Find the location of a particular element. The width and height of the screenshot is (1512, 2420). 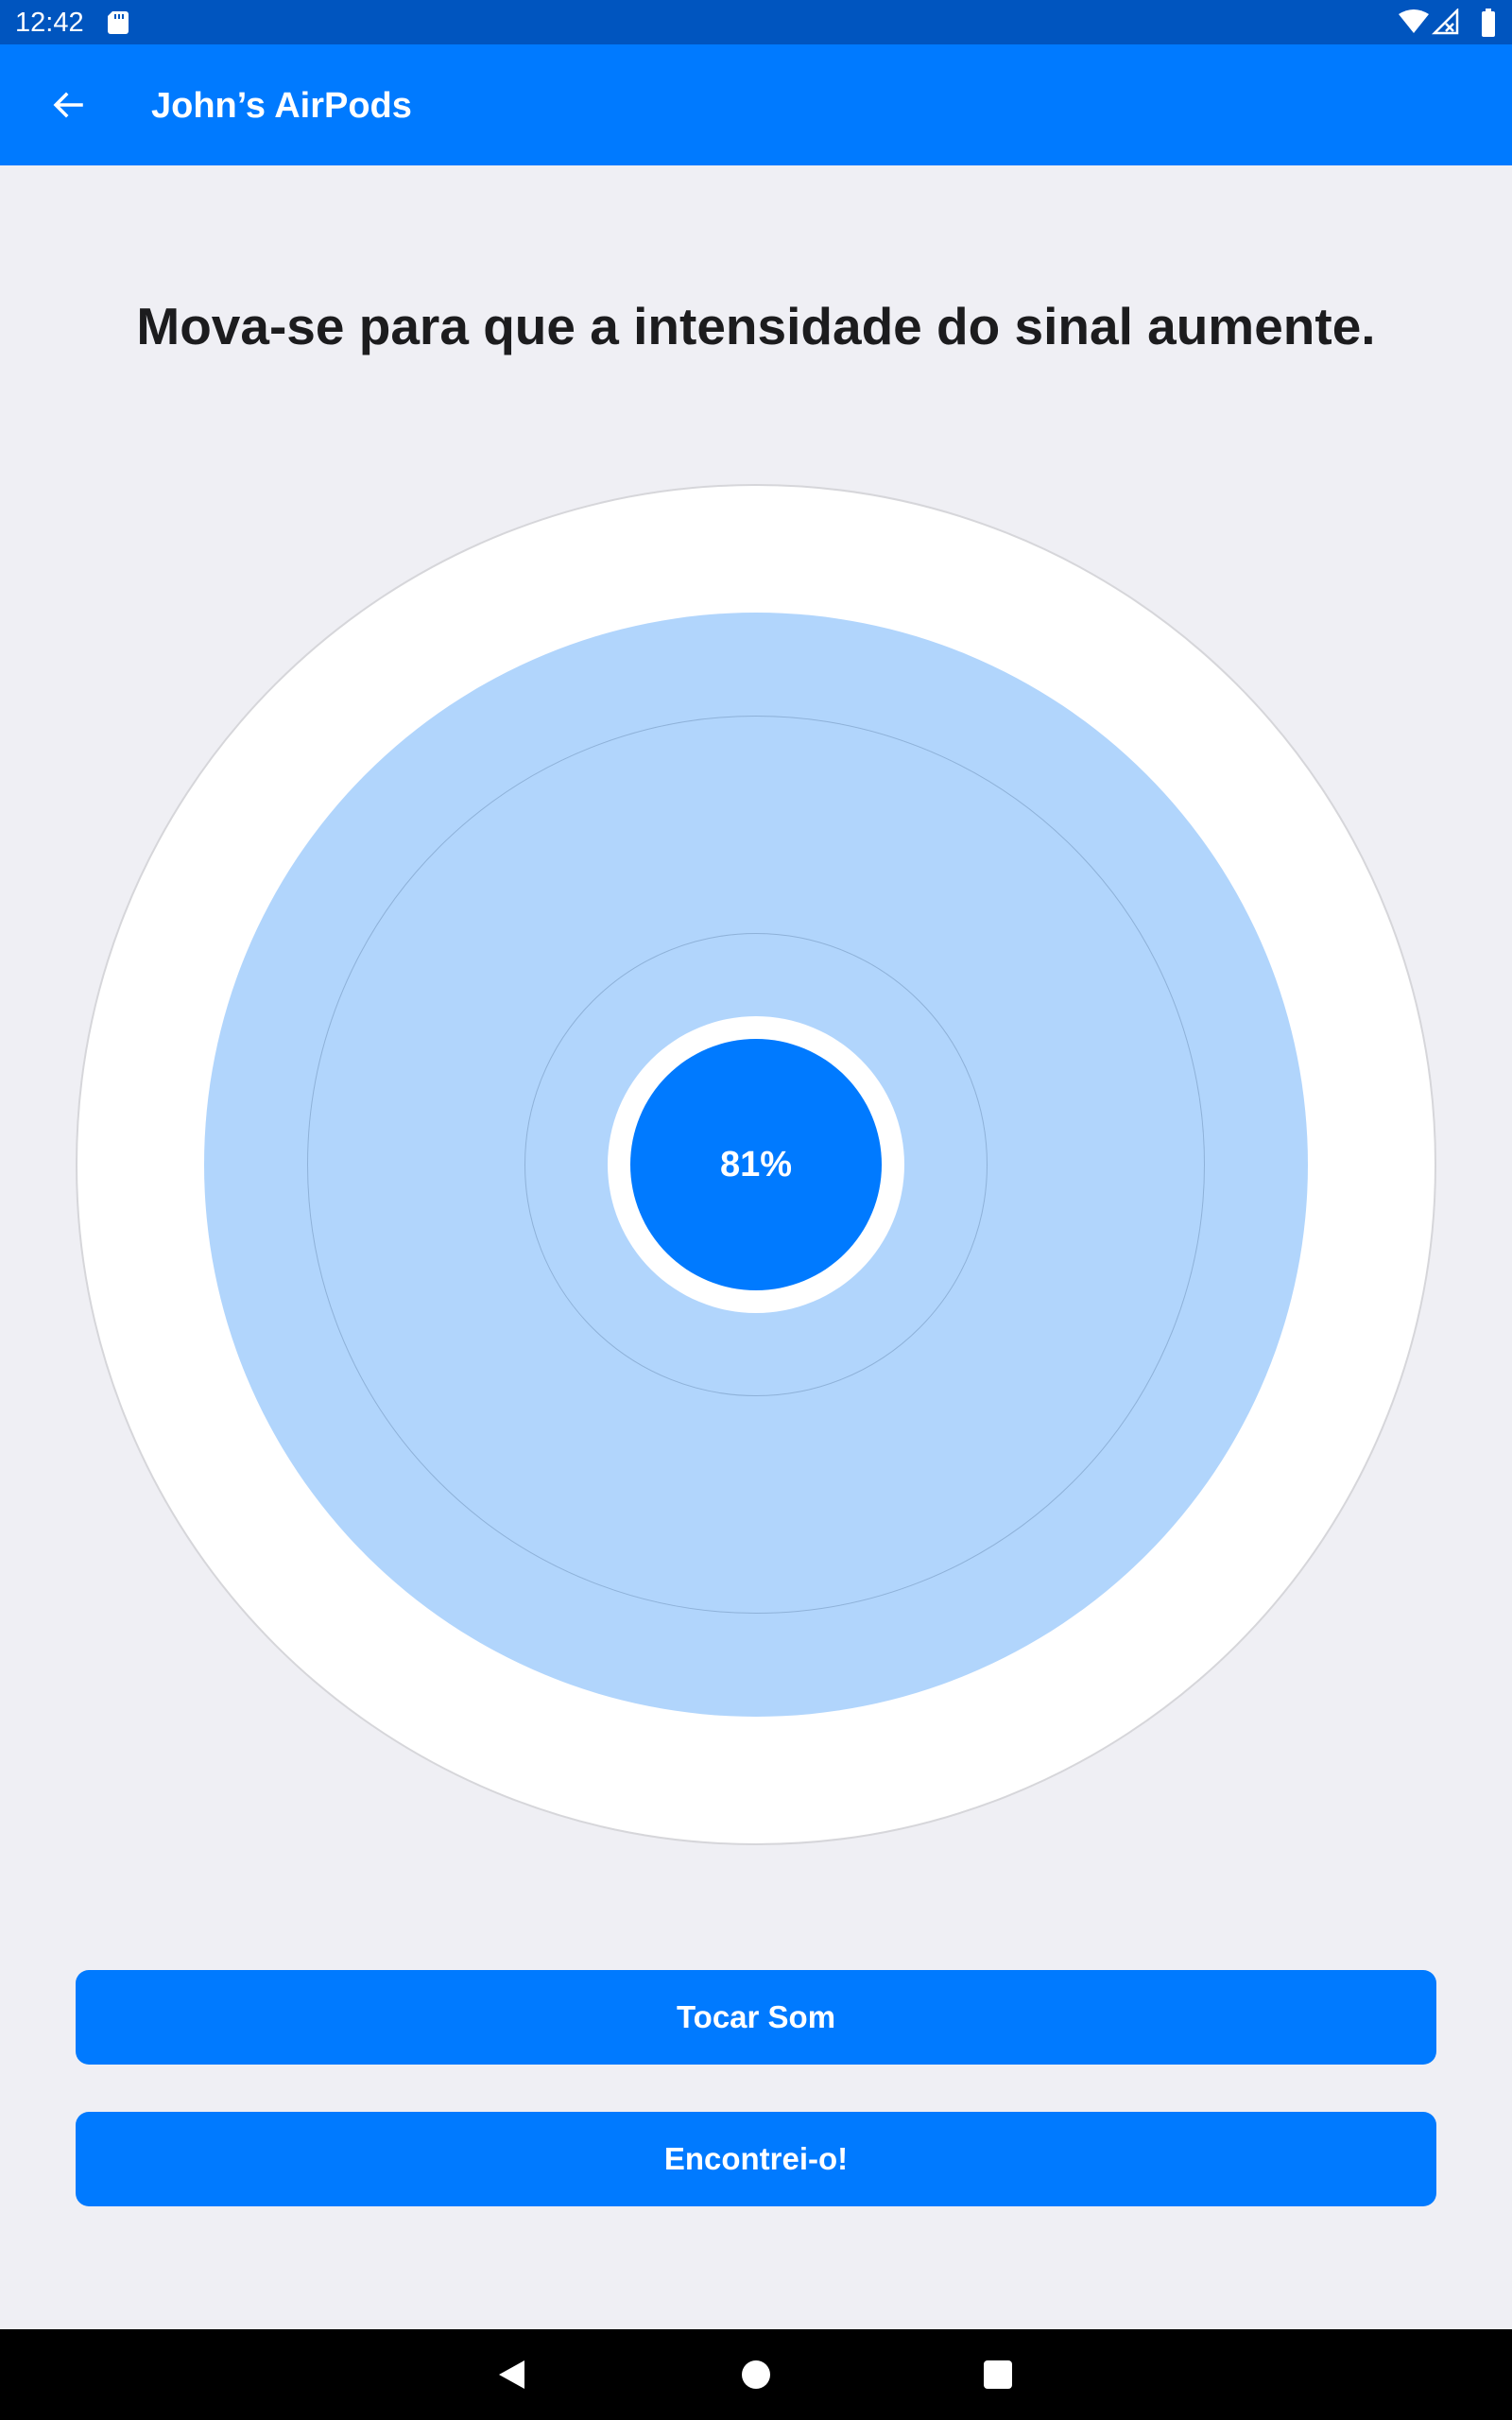

nav-home-button is located at coordinates (756, 2374).